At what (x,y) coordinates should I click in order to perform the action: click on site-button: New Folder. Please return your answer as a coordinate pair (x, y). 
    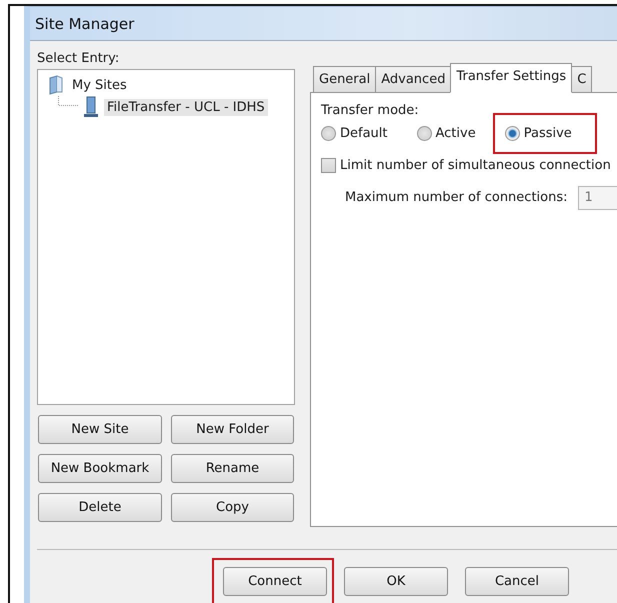
    Looking at the image, I should click on (232, 429).